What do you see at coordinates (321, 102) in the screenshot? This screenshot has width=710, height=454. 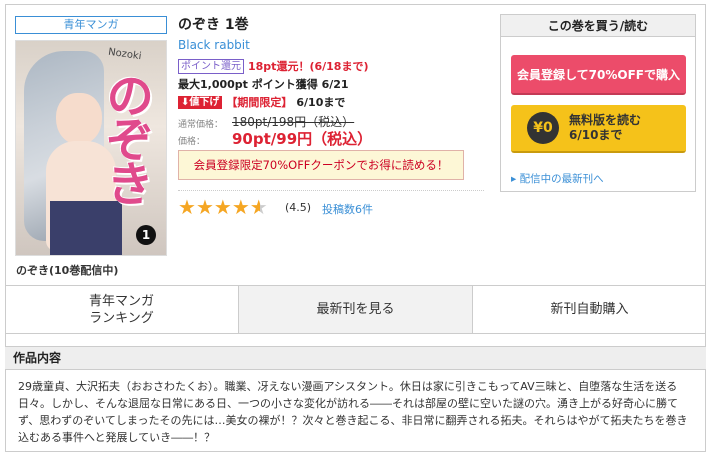 I see `limited-until: 6/10まで` at bounding box center [321, 102].